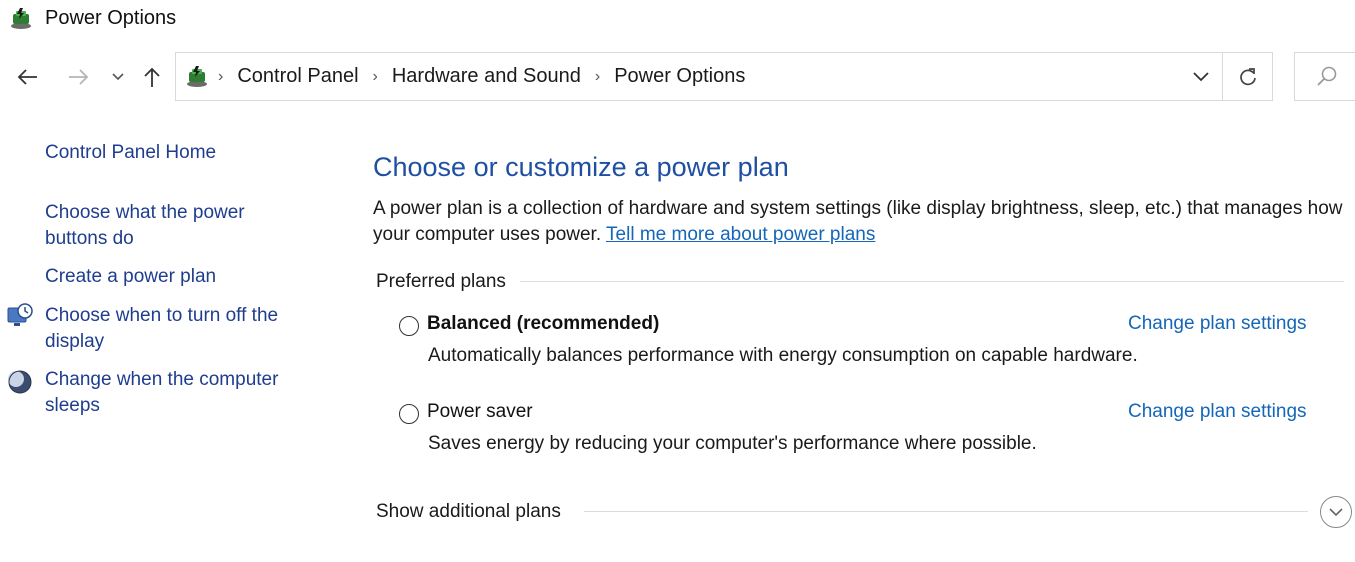 Image resolution: width=1355 pixels, height=562 pixels. What do you see at coordinates (480, 412) in the screenshot?
I see `power-saver-plan-name: Power saver` at bounding box center [480, 412].